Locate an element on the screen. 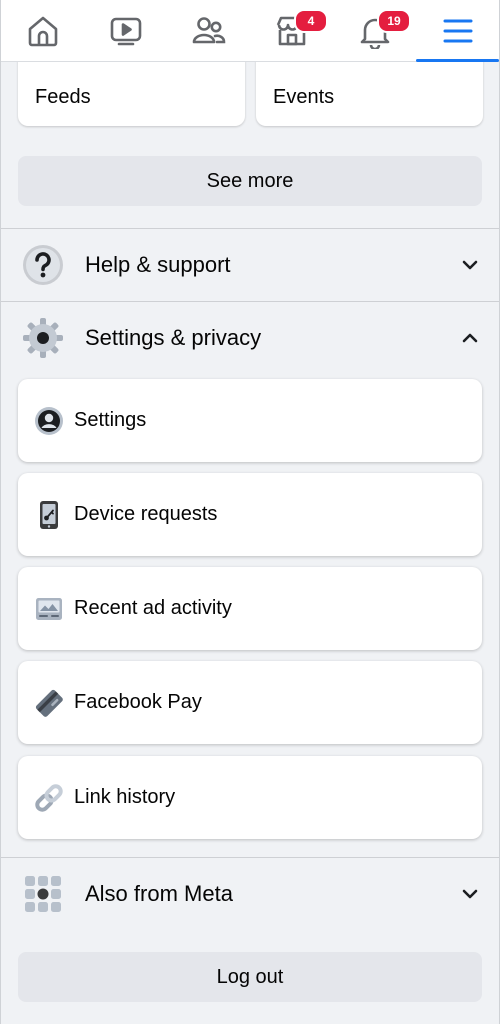 Image resolution: width=500 pixels, height=1024 pixels. account-icon is located at coordinates (49, 421).